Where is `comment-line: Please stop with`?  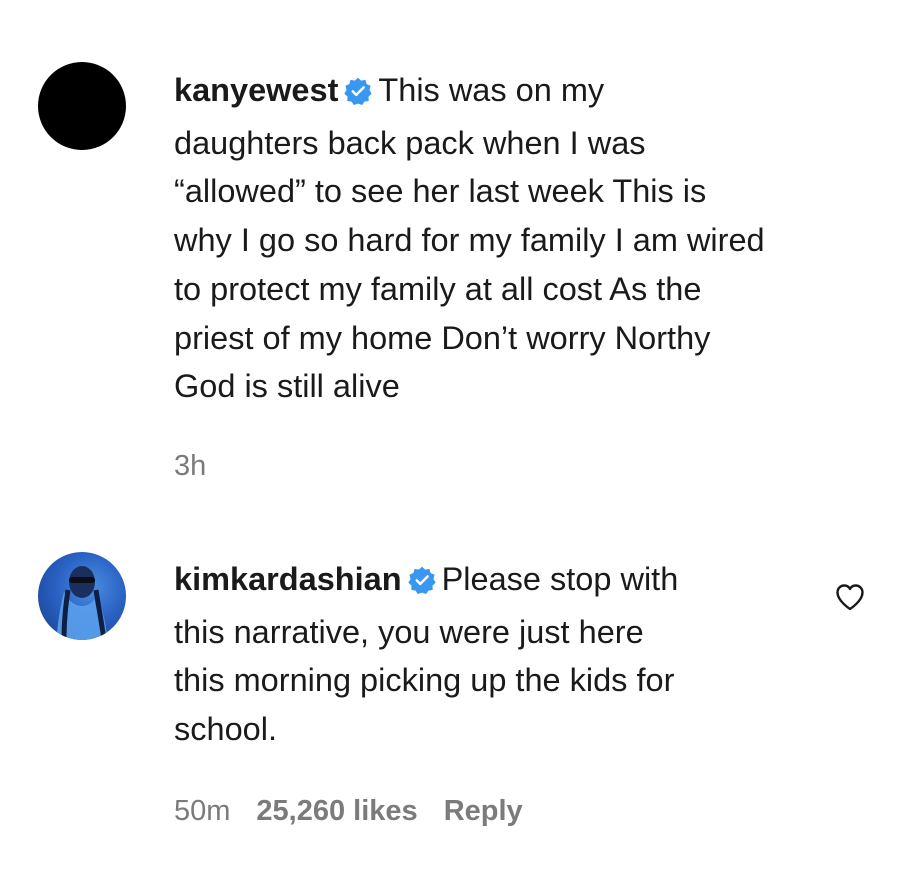
comment-line: Please stop with is located at coordinates (560, 579).